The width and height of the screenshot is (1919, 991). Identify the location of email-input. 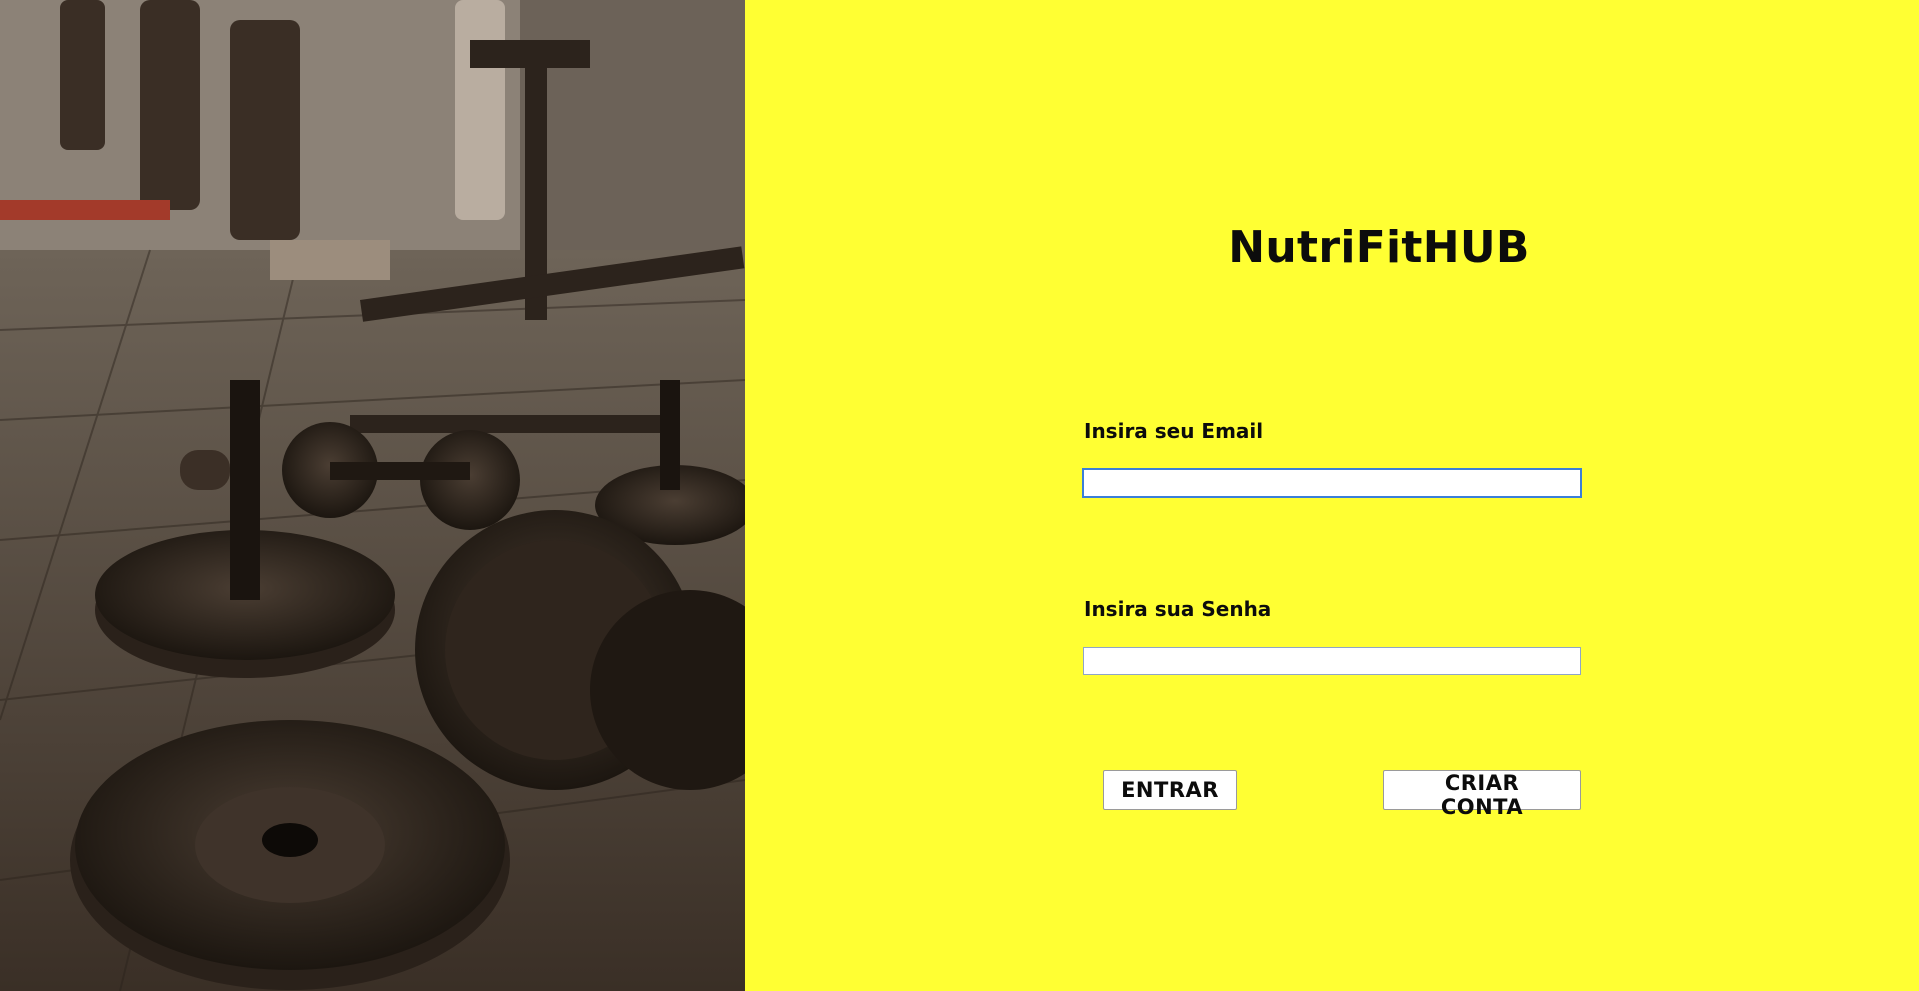
(1332, 483).